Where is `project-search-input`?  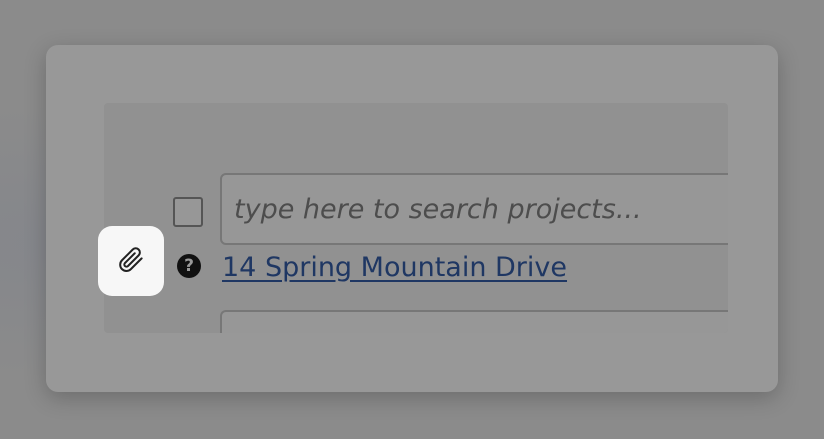
project-search-input is located at coordinates (474, 209).